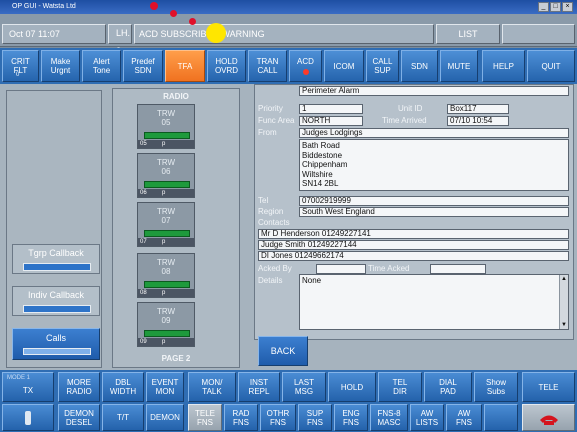  What do you see at coordinates (54, 34) in the screenshot?
I see `date-time-display: Oct 07 11:07` at bounding box center [54, 34].